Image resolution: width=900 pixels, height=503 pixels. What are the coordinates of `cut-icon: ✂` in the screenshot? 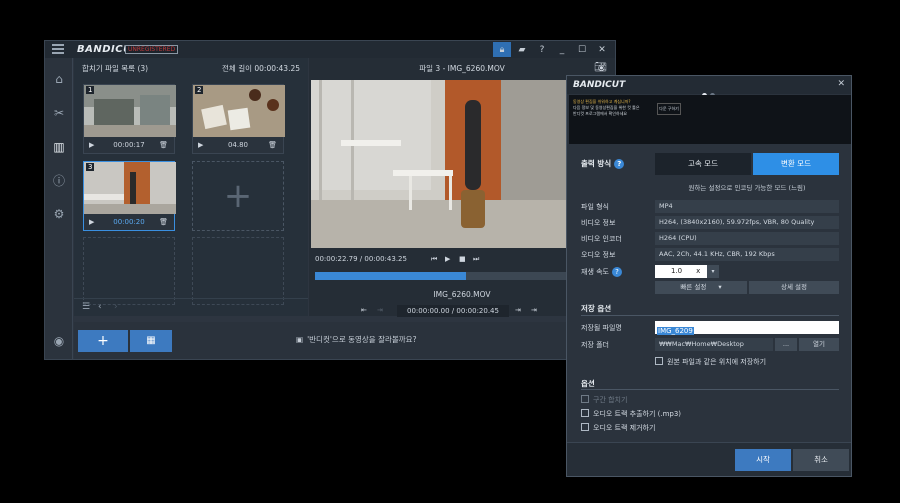 It's located at (59, 113).